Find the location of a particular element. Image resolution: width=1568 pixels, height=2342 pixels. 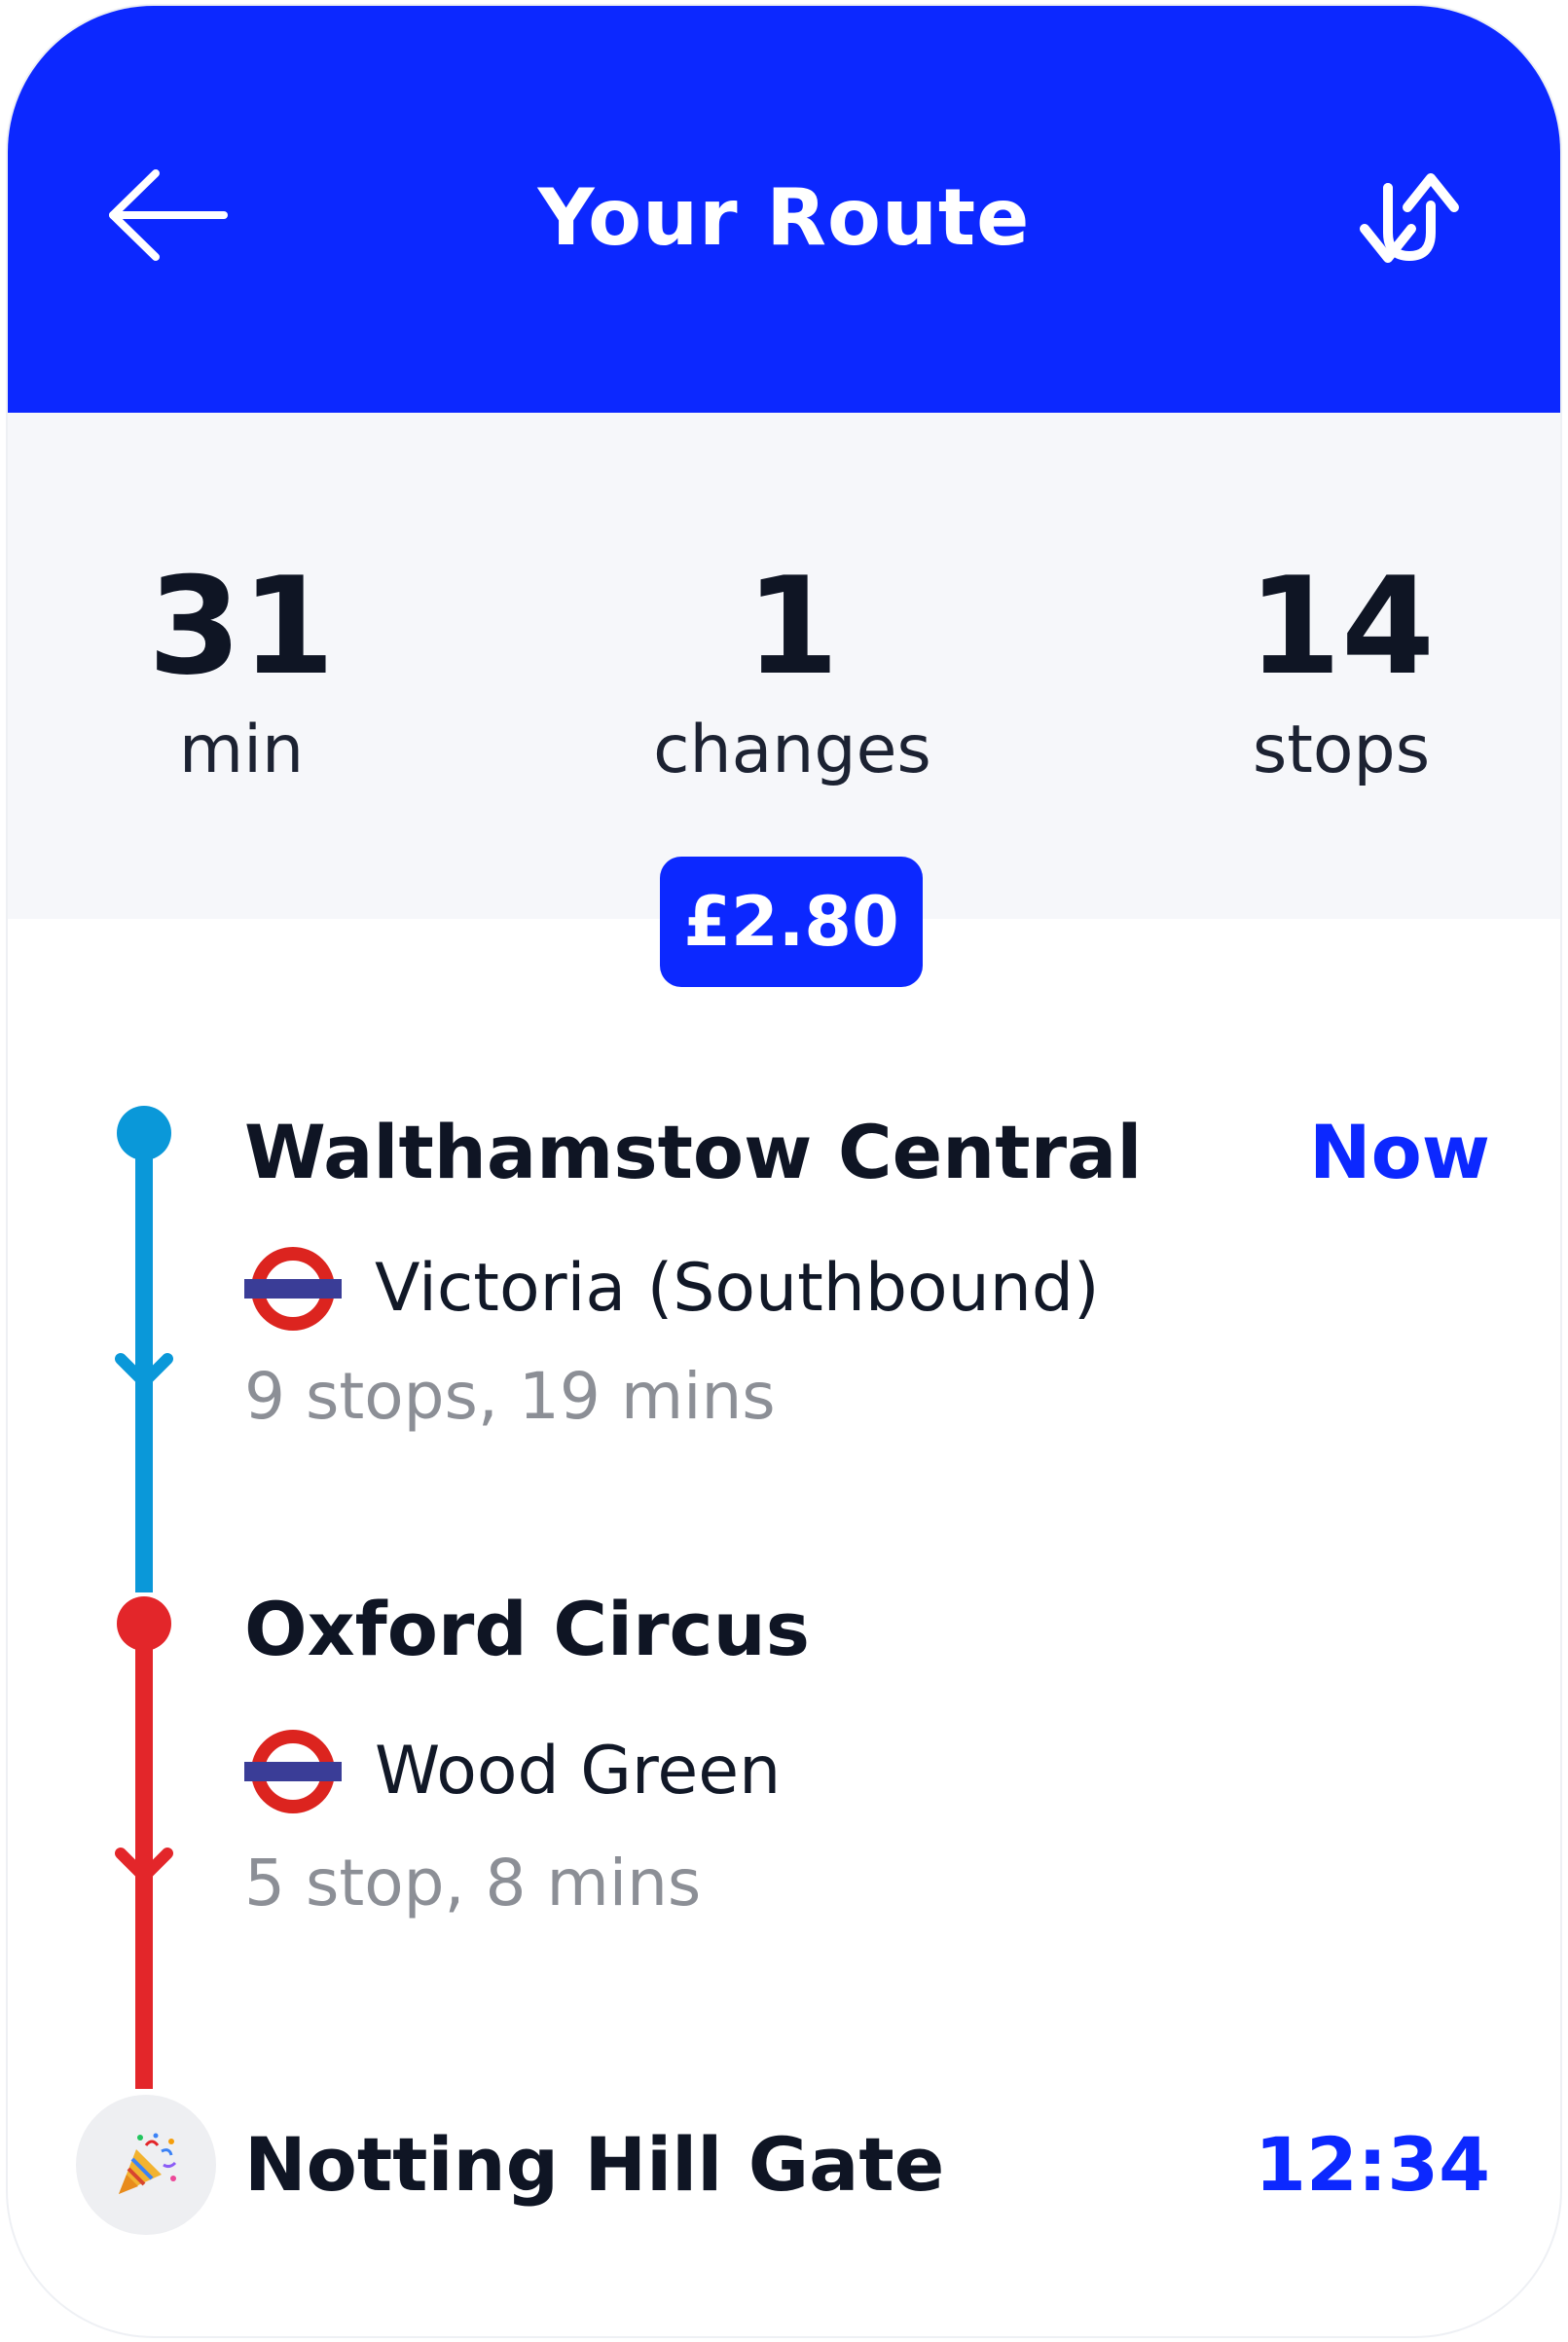

origin-stop-dot is located at coordinates (144, 1133).